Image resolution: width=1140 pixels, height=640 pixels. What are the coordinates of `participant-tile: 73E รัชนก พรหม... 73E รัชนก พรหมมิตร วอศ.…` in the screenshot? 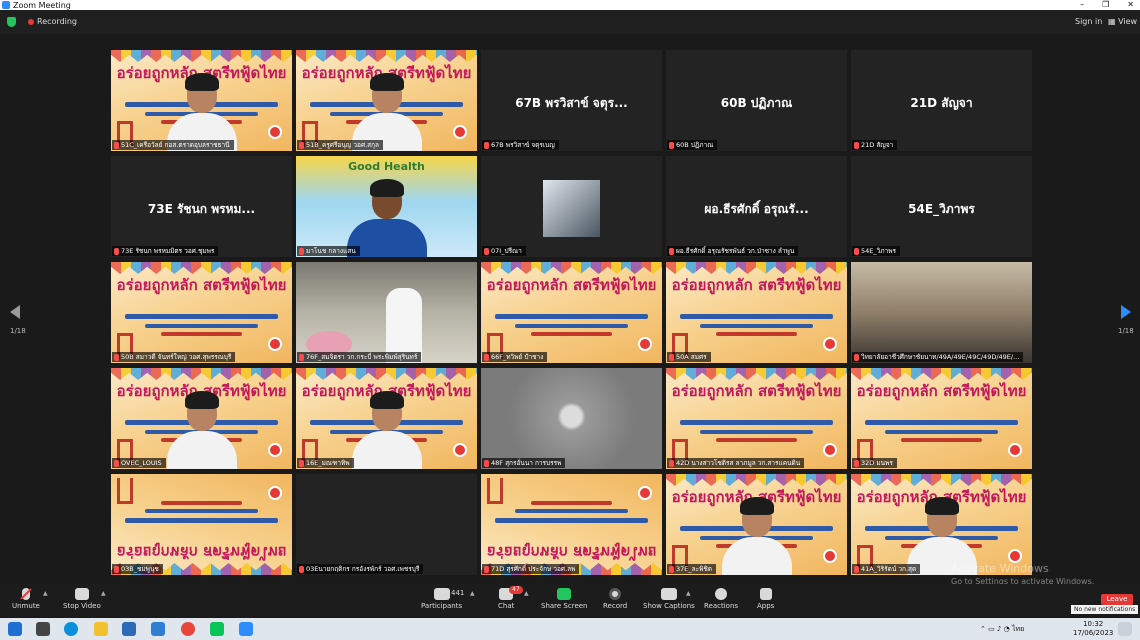 It's located at (201, 206).